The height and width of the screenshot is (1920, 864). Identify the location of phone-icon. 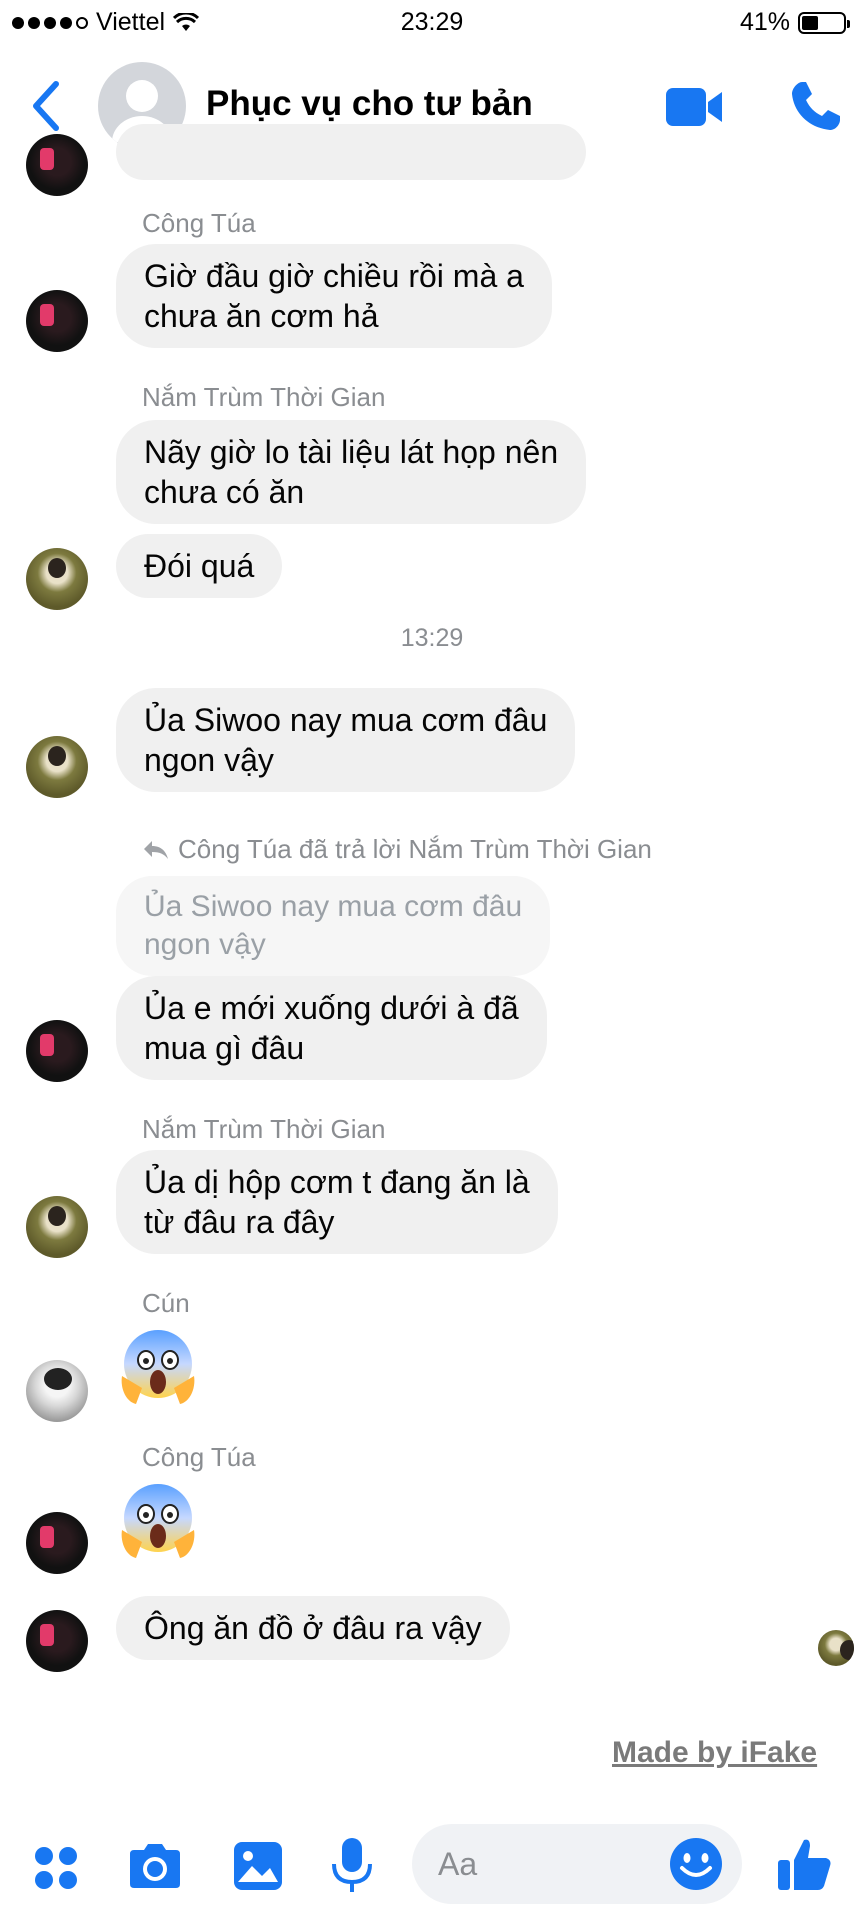
(816, 106).